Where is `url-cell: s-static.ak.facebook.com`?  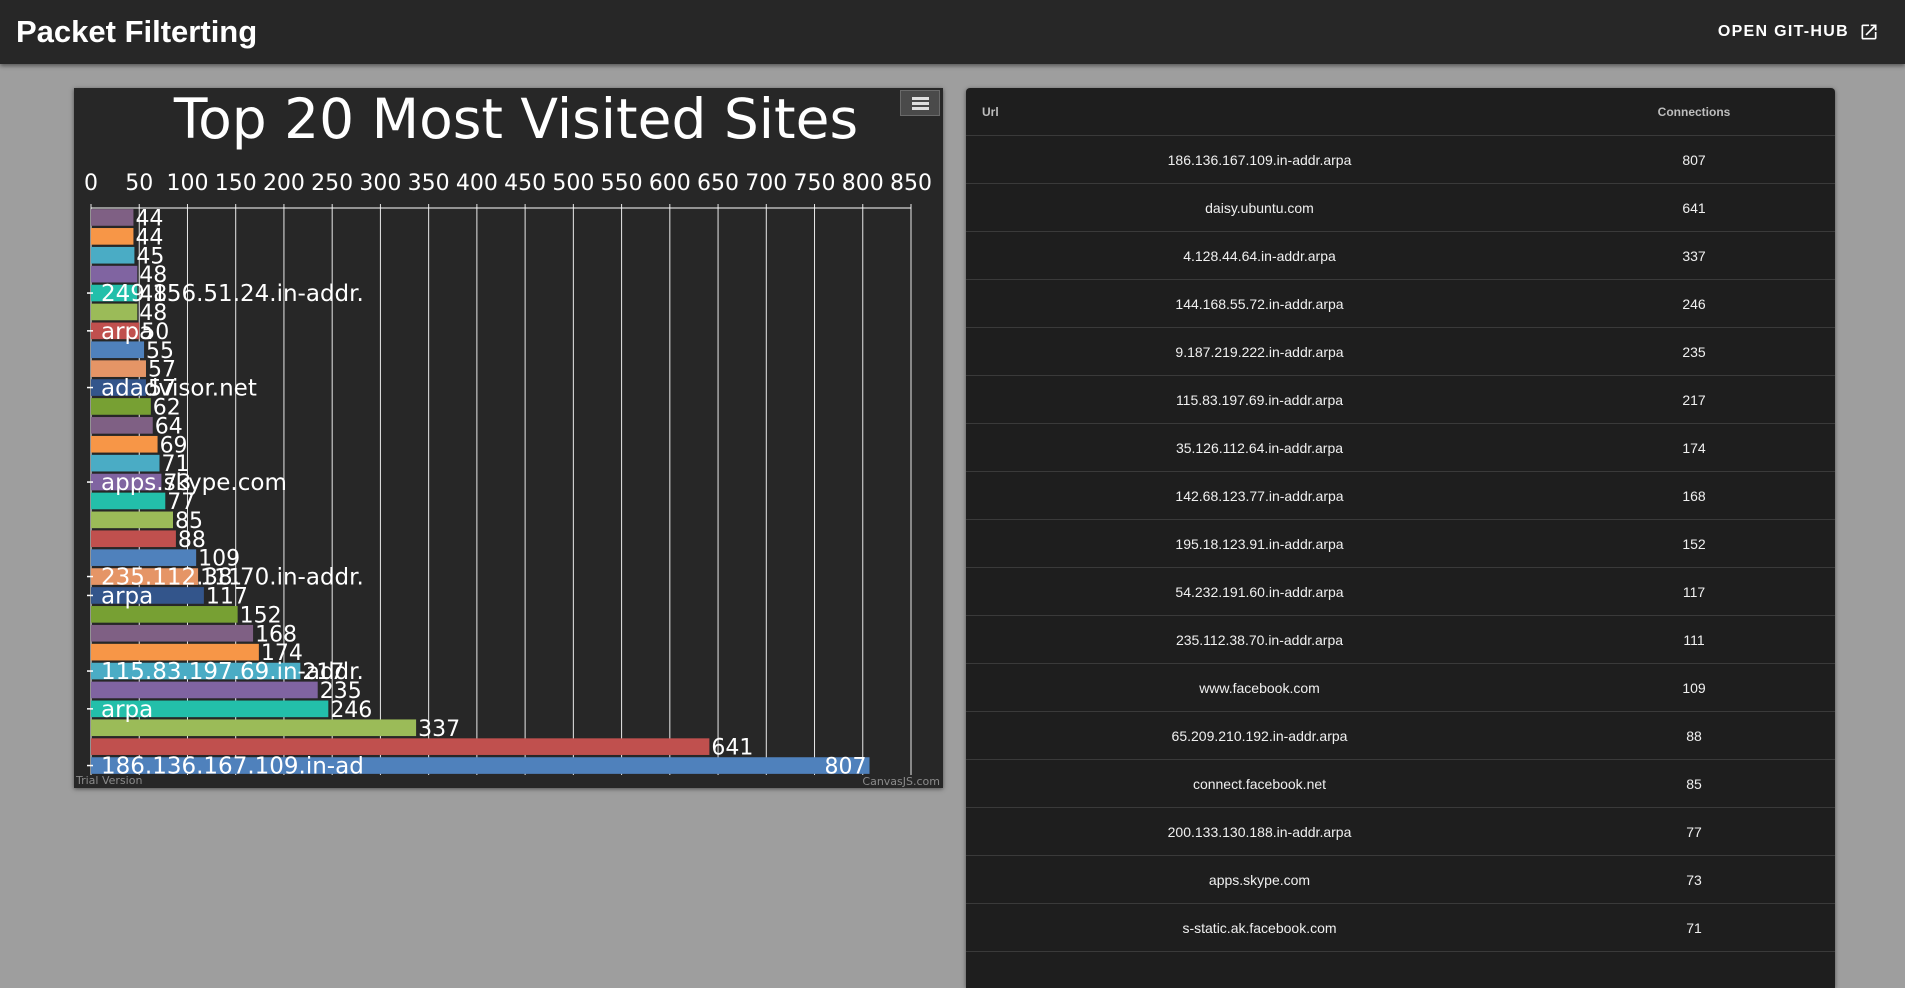
url-cell: s-static.ak.facebook.com is located at coordinates (1259, 927).